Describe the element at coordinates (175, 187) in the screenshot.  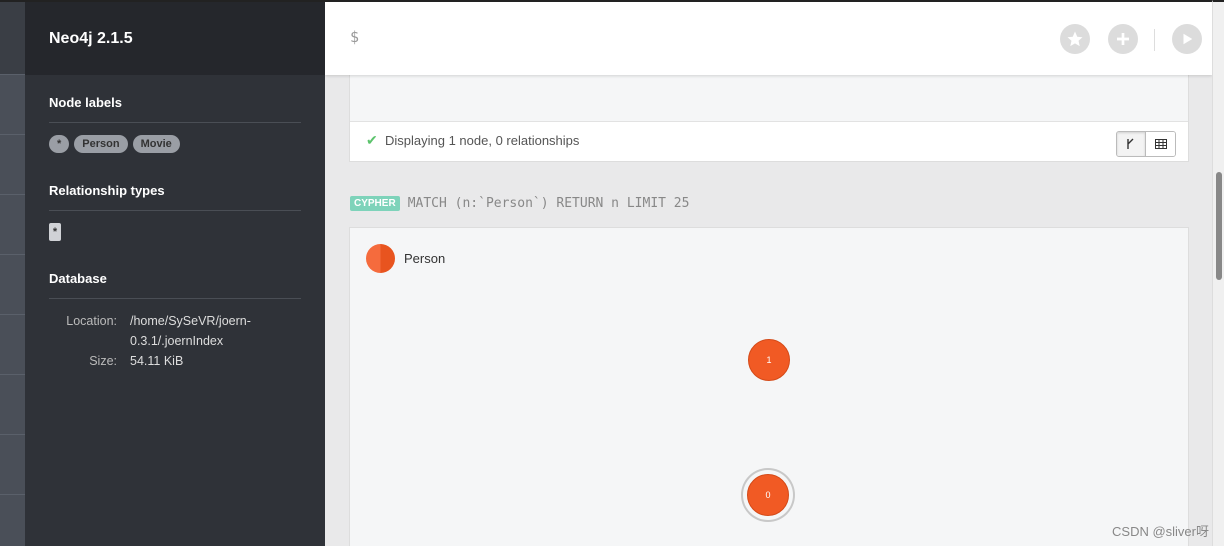
I see `relationship-types-title: Relationship types` at that location.